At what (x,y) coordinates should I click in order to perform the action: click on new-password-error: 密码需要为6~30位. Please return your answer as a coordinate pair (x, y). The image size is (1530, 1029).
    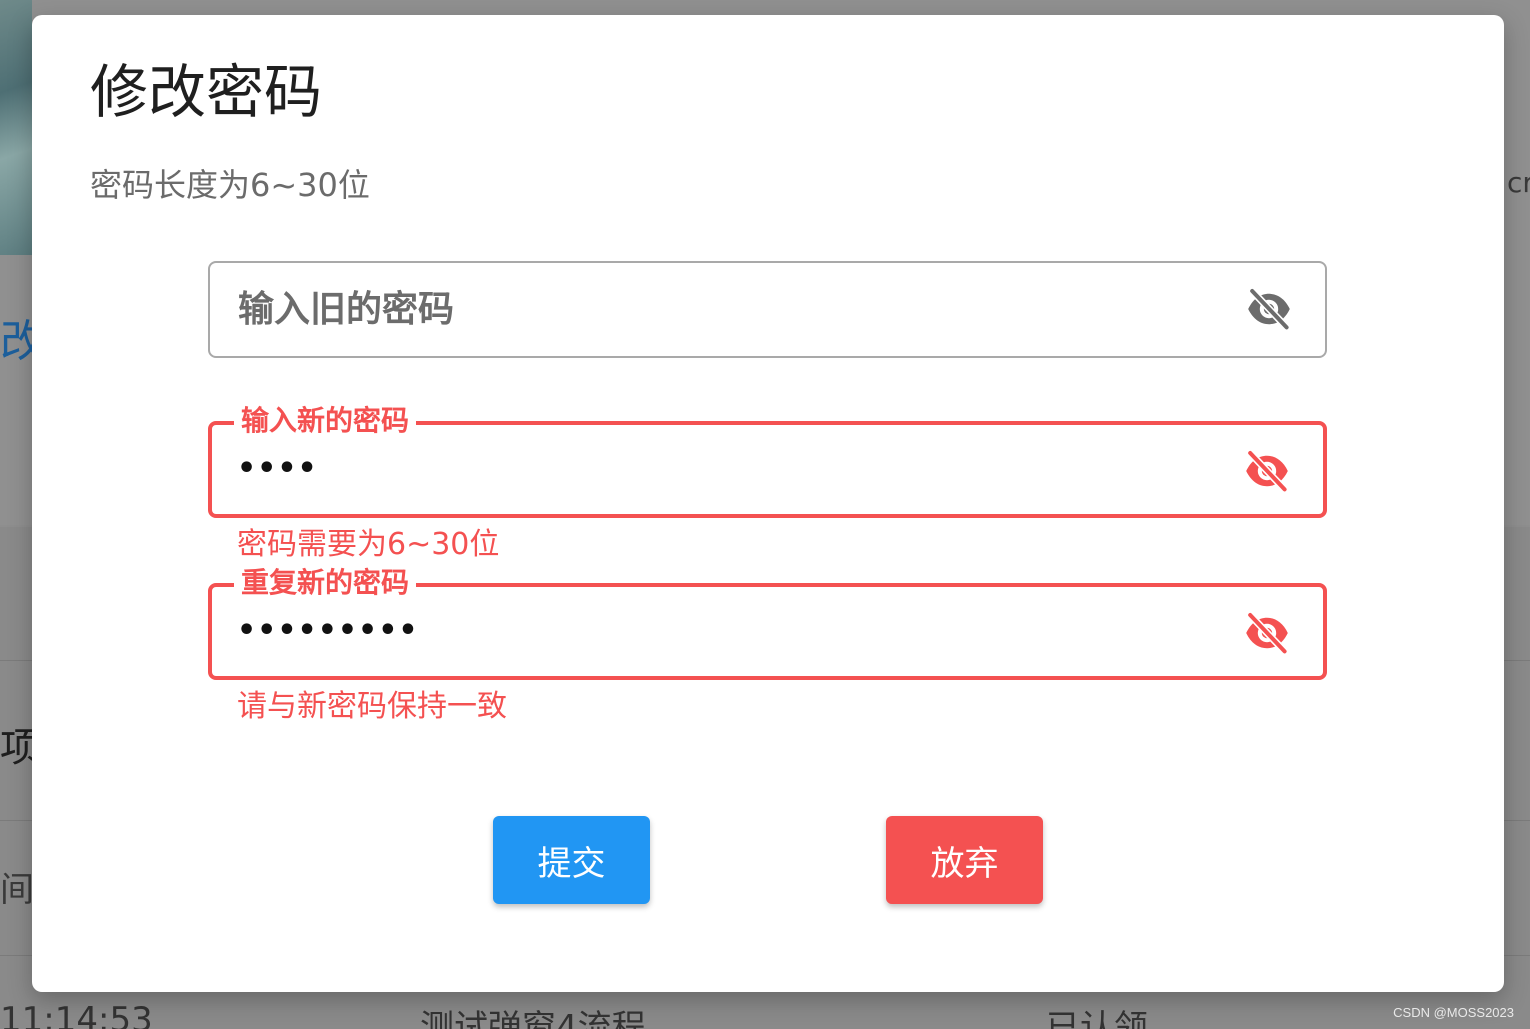
    Looking at the image, I should click on (368, 544).